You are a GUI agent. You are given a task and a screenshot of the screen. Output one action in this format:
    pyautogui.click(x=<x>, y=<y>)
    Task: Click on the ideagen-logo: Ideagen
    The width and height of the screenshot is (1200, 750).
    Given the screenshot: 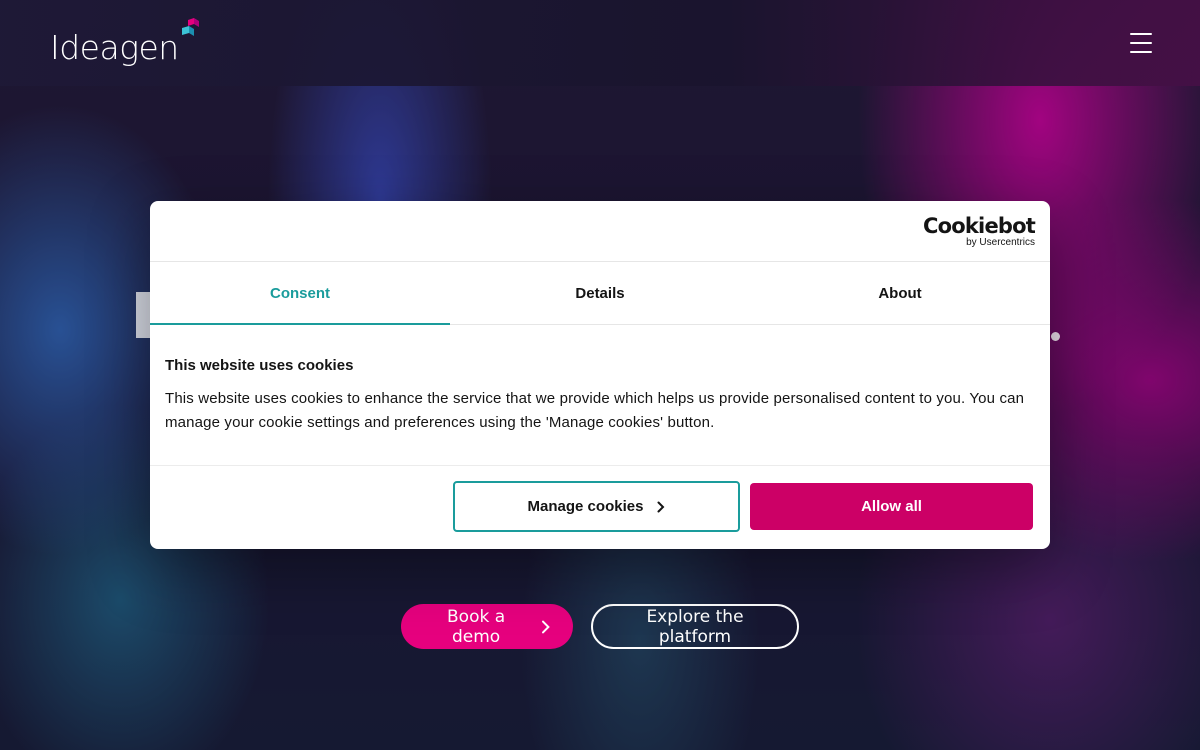 What is the action you would take?
    pyautogui.click(x=125, y=43)
    